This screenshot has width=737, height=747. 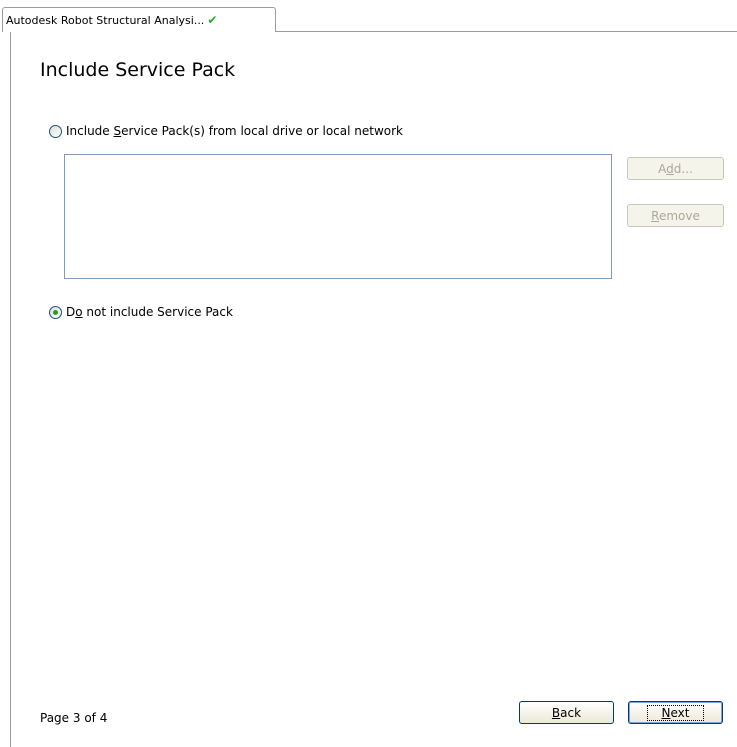 I want to click on next-focus-rect: Next, so click(x=675, y=712).